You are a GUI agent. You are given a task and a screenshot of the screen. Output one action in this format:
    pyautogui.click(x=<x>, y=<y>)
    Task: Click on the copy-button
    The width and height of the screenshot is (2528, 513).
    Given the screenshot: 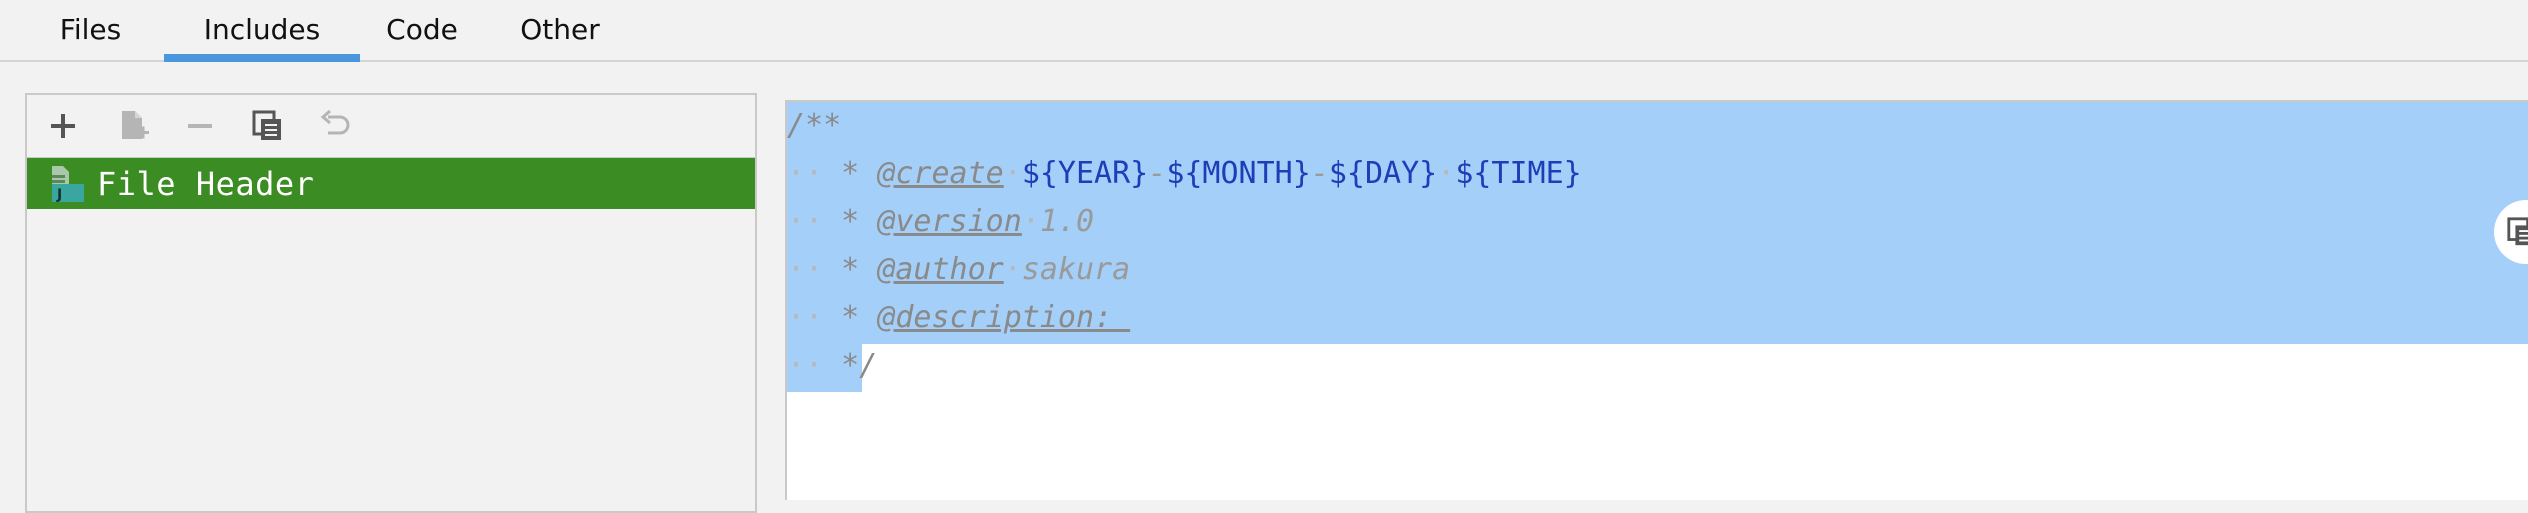 What is the action you would take?
    pyautogui.click(x=268, y=126)
    